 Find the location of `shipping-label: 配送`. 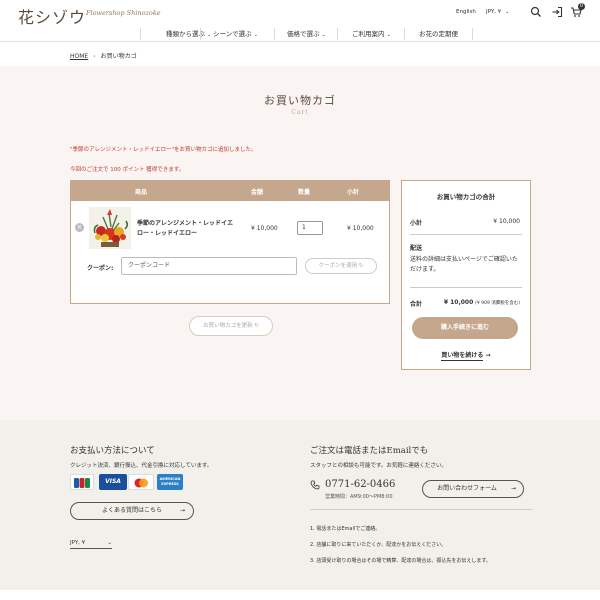

shipping-label: 配送 is located at coordinates (416, 248).